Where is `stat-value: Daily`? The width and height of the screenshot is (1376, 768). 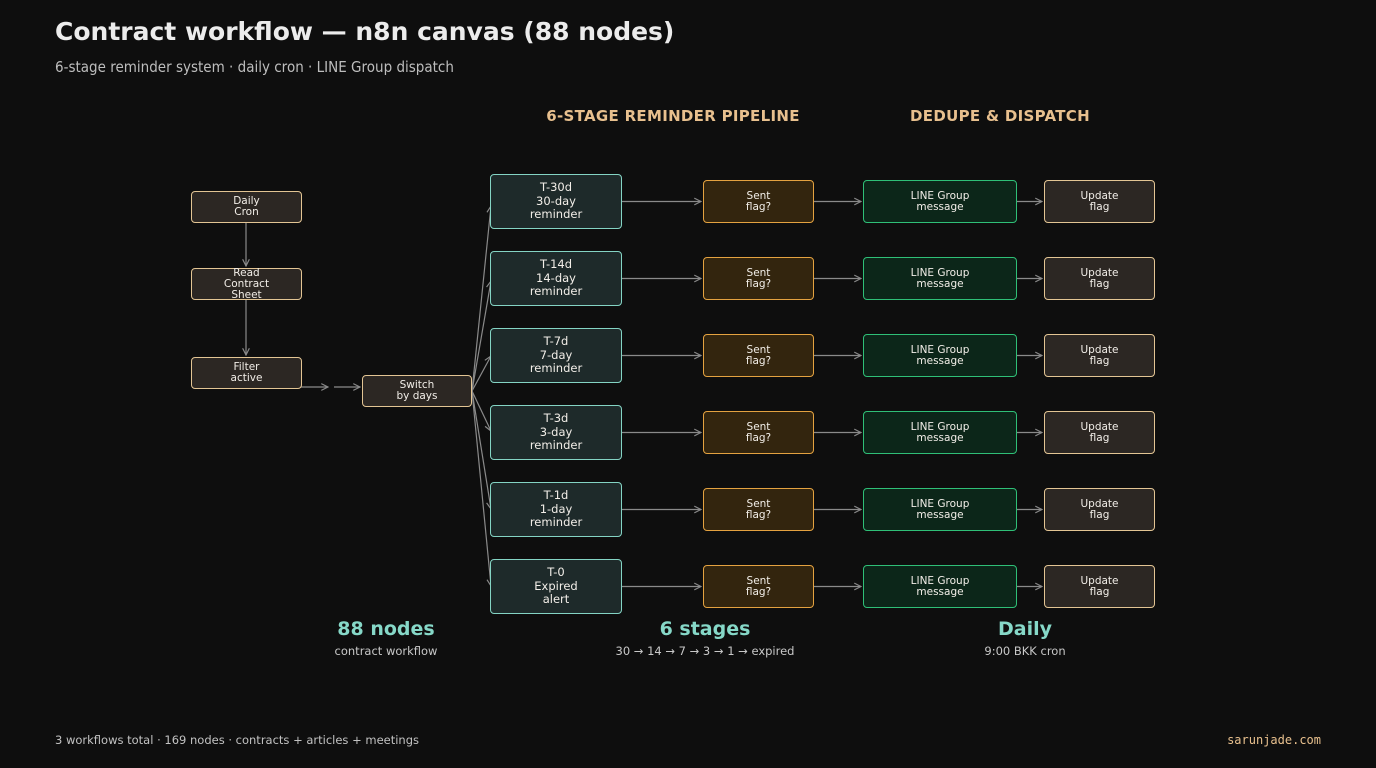
stat-value: Daily is located at coordinates (1025, 629).